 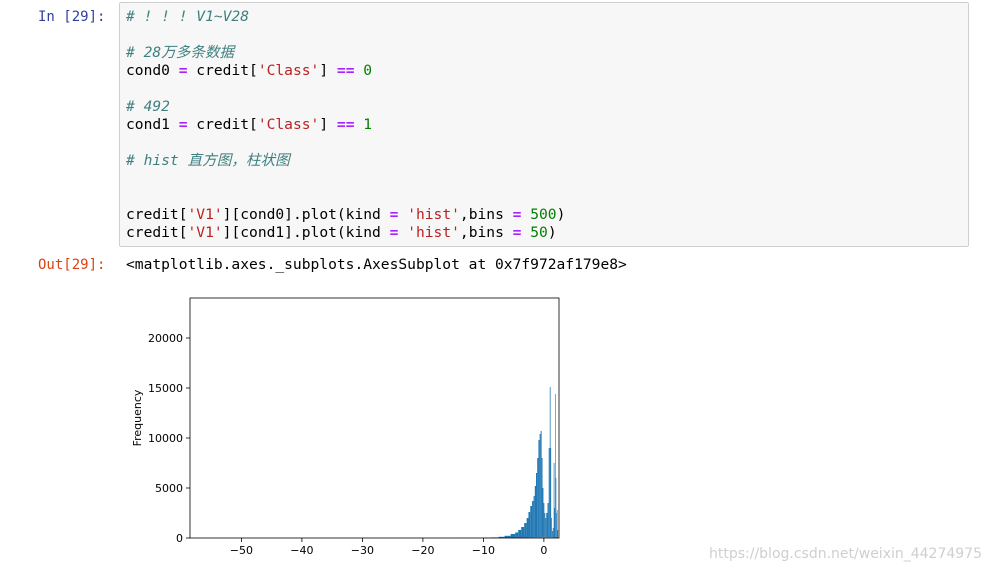 I want to click on x-tick-label: −30, so click(x=362, y=550).